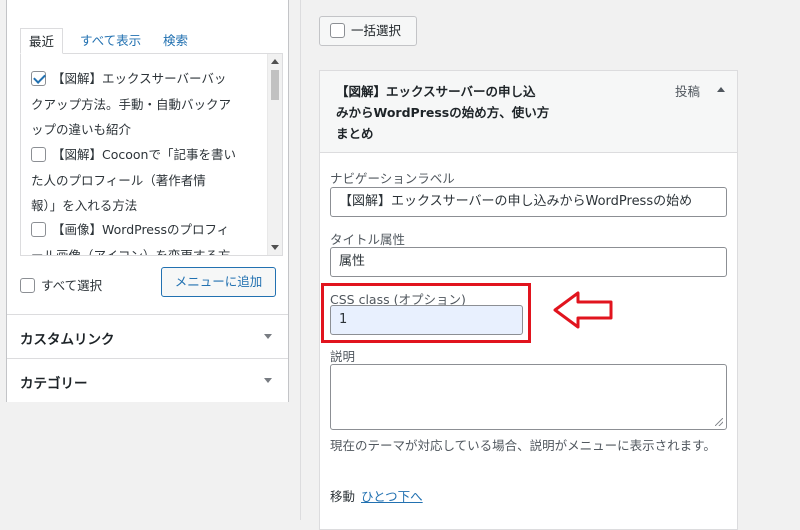  Describe the element at coordinates (175, 41) in the screenshot. I see `tab-search: 検索` at that location.